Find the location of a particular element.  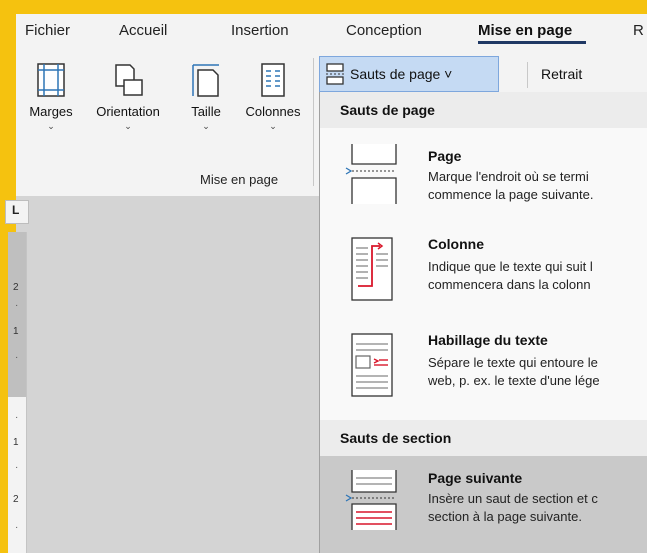

tab-fichier: Fichier is located at coordinates (47, 30).